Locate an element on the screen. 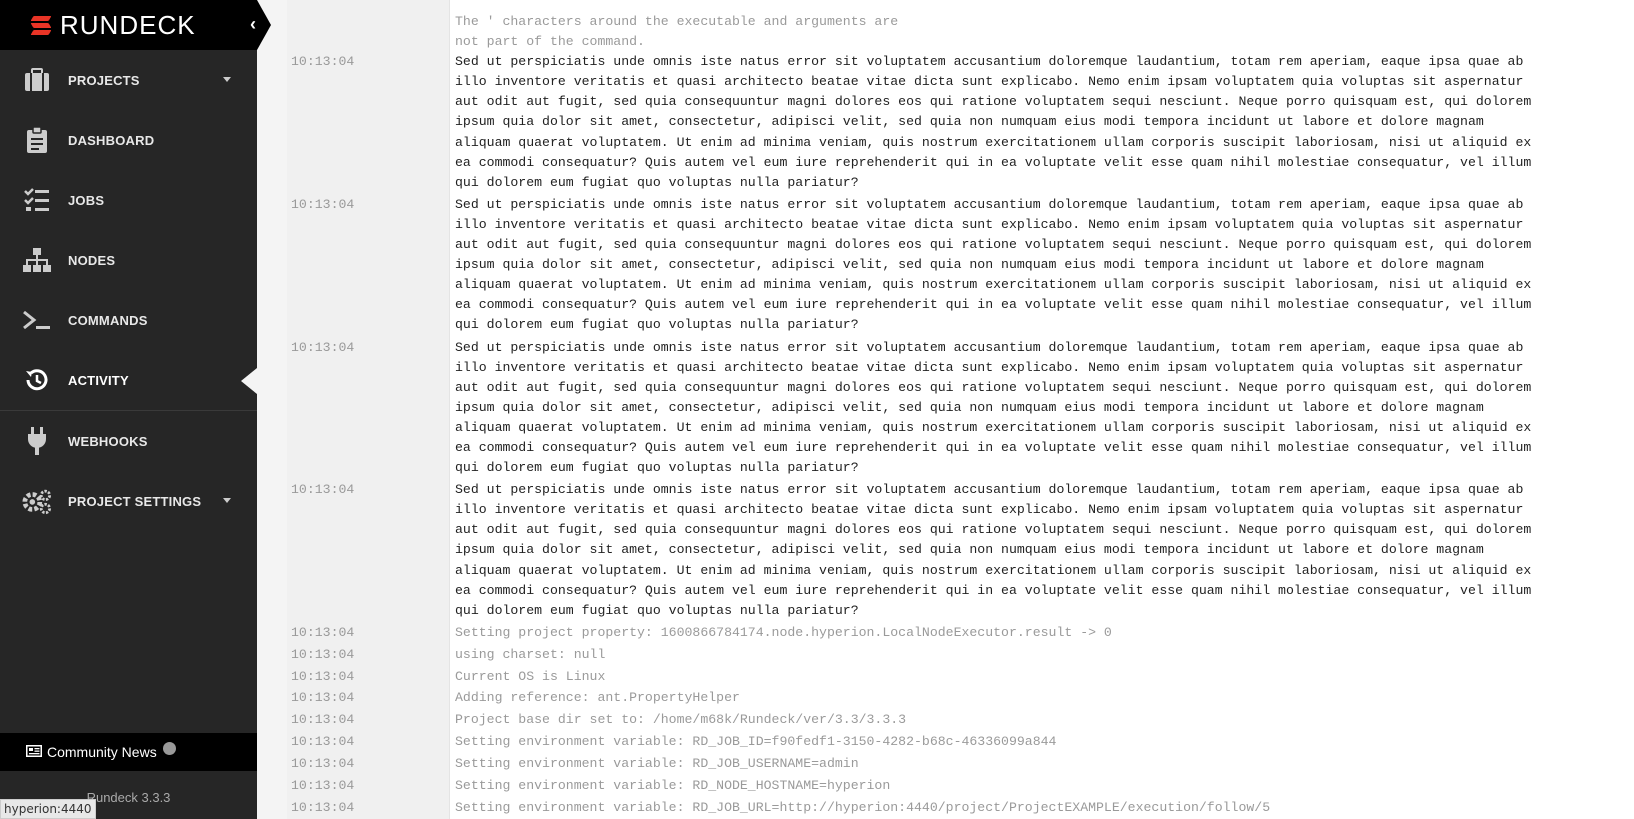  terminal-icon is located at coordinates (37, 320).